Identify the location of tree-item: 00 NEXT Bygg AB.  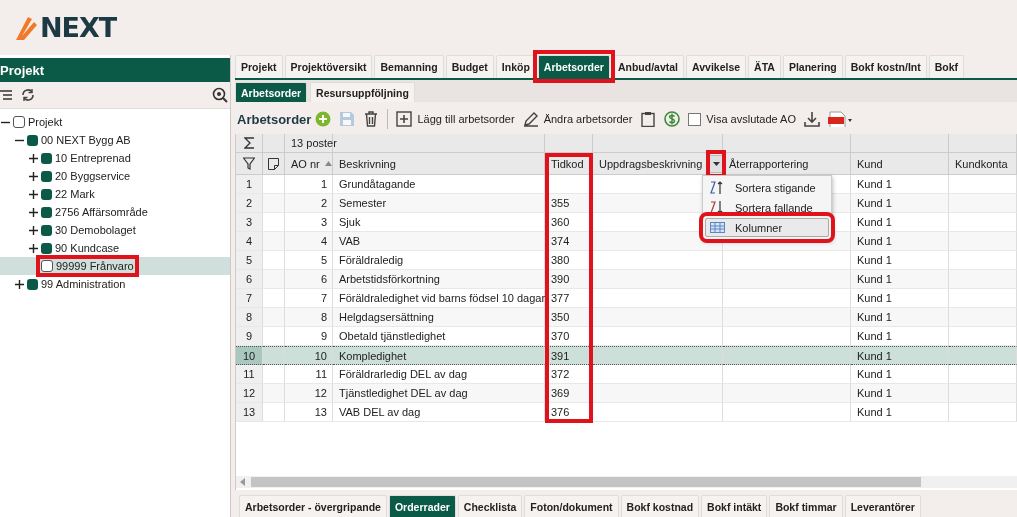
(115, 140).